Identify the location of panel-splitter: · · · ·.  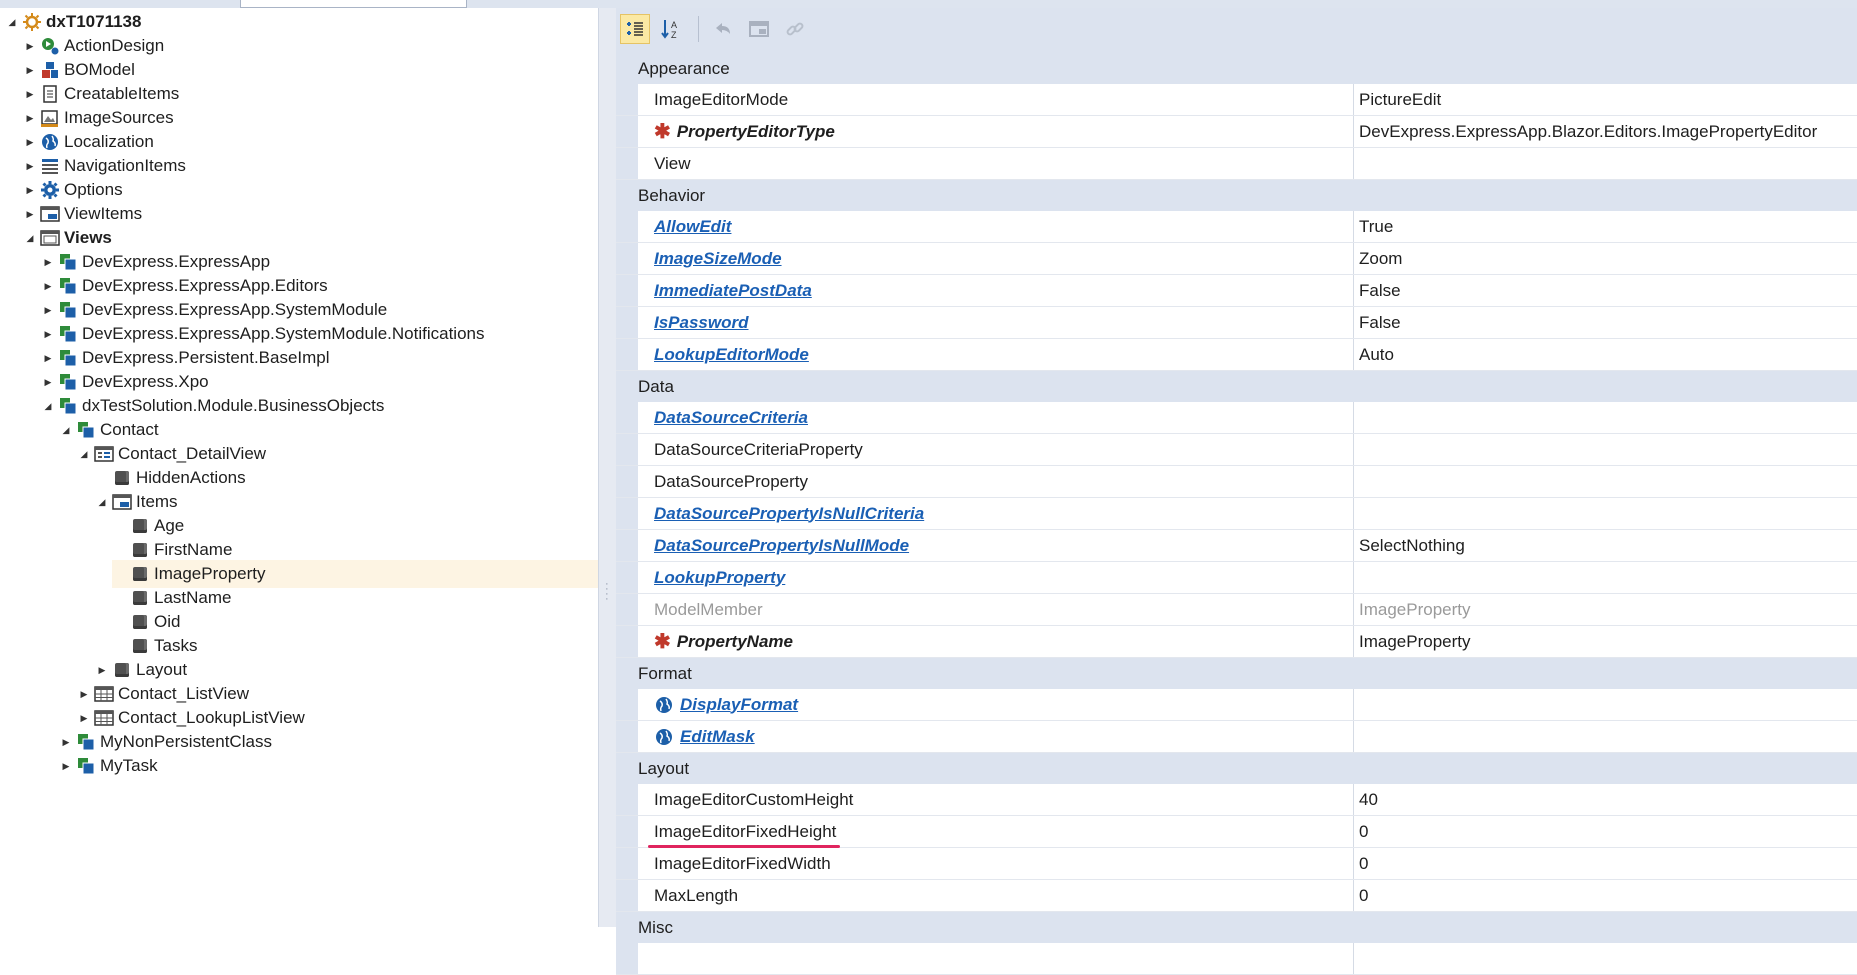
(607, 467).